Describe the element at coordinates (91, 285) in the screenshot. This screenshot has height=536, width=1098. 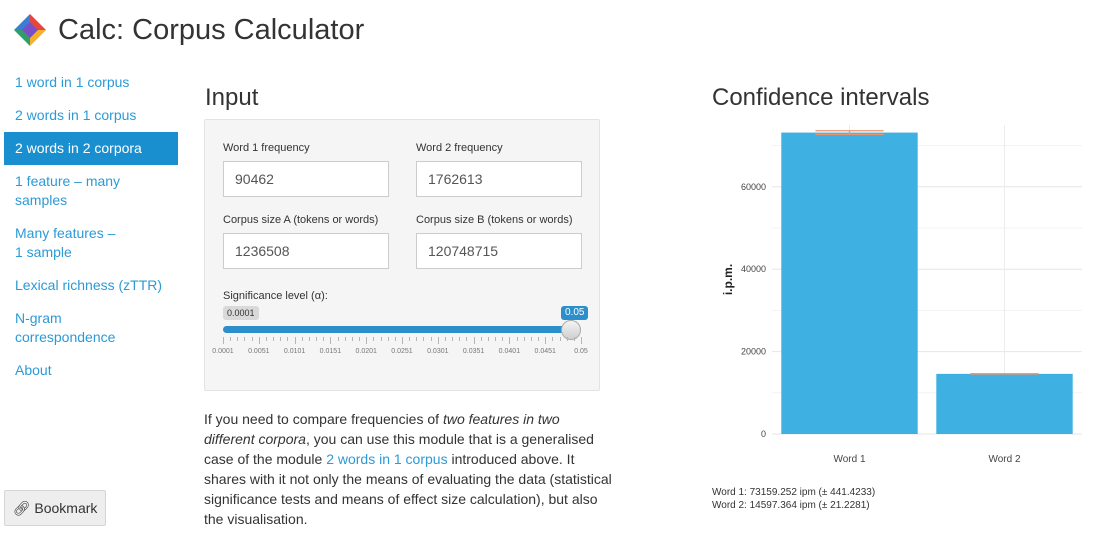
I see `sidebar-item-lexical-richness: Lexical richness (zTTR)` at that location.